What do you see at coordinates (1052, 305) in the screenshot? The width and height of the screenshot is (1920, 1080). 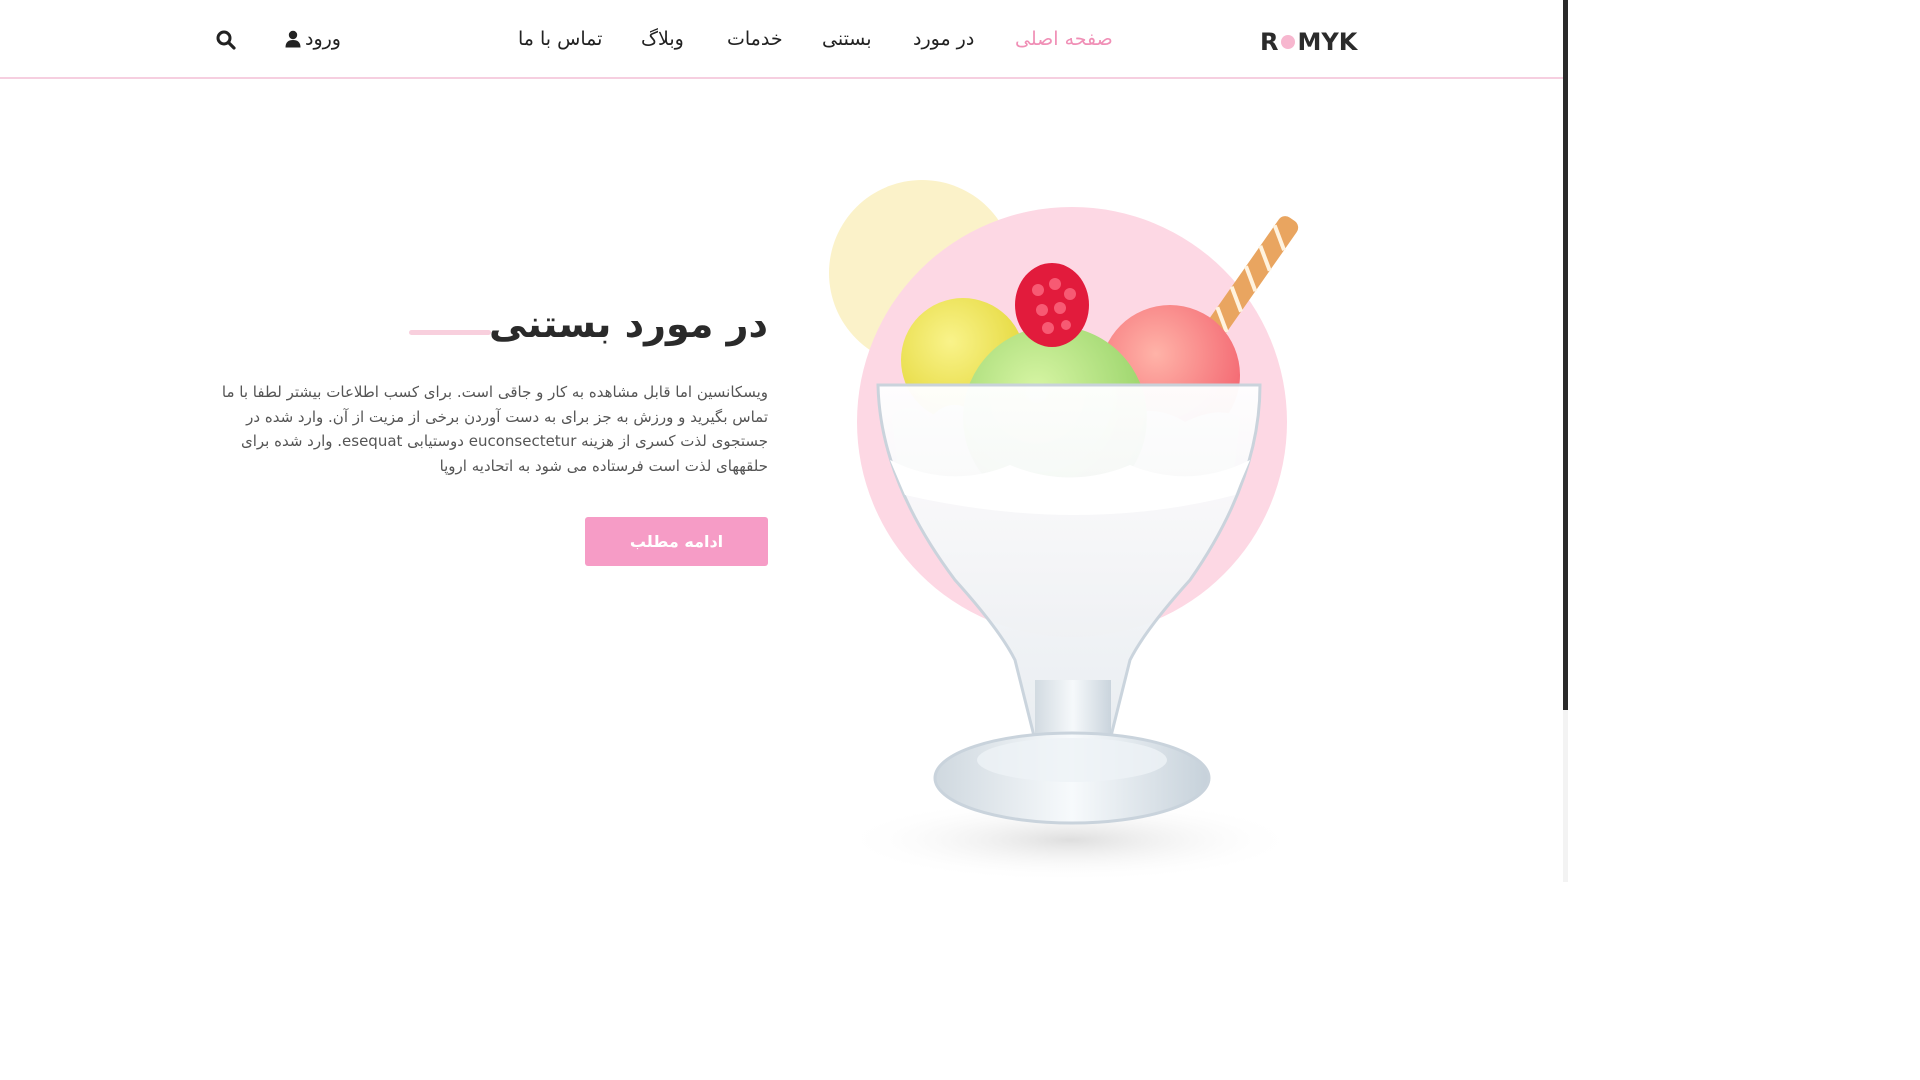 I see `raspberry` at bounding box center [1052, 305].